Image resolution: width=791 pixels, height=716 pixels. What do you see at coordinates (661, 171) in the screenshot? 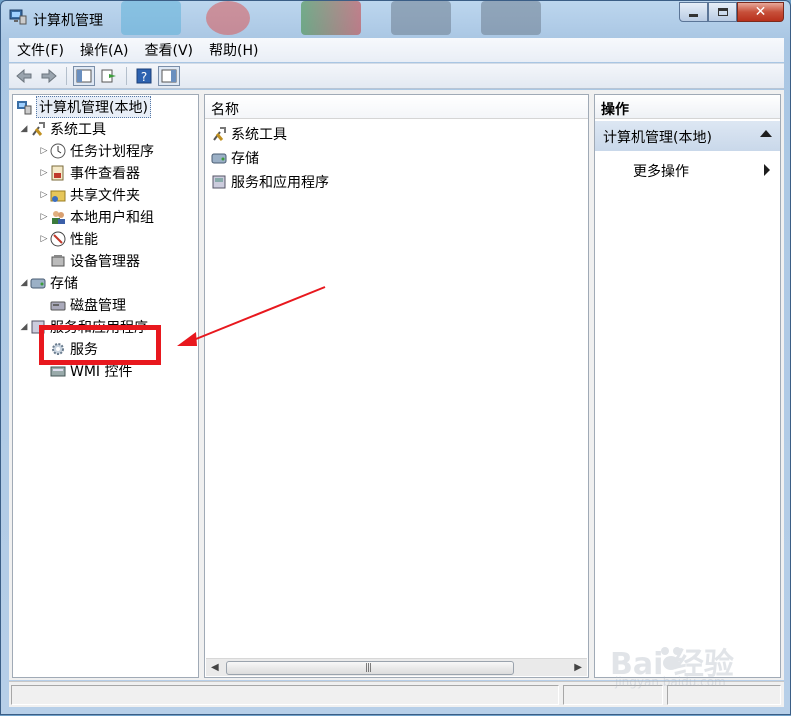
I see `more-actions-item: 更多操作` at bounding box center [661, 171].